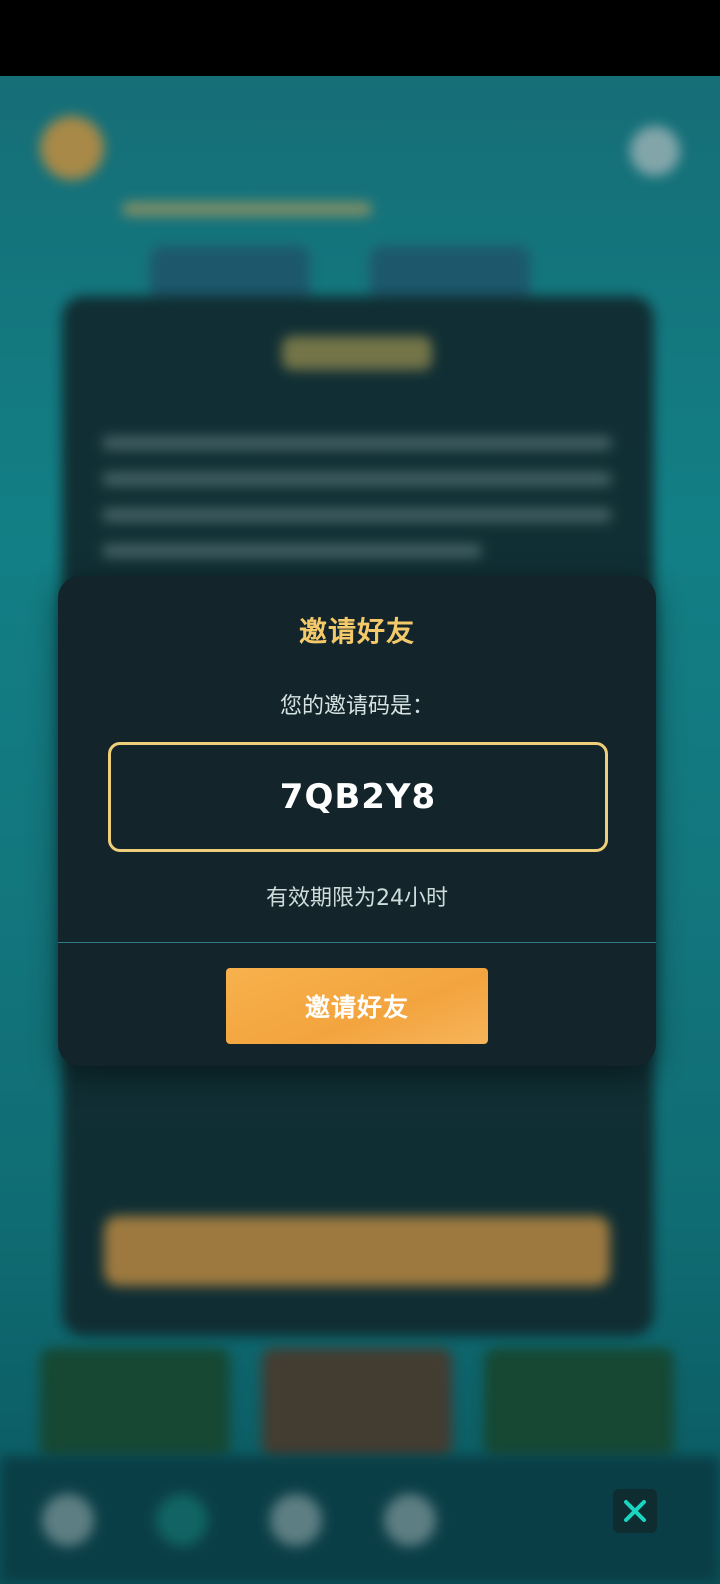  I want to click on invite-friends-button: 邀请好友, so click(357, 1006).